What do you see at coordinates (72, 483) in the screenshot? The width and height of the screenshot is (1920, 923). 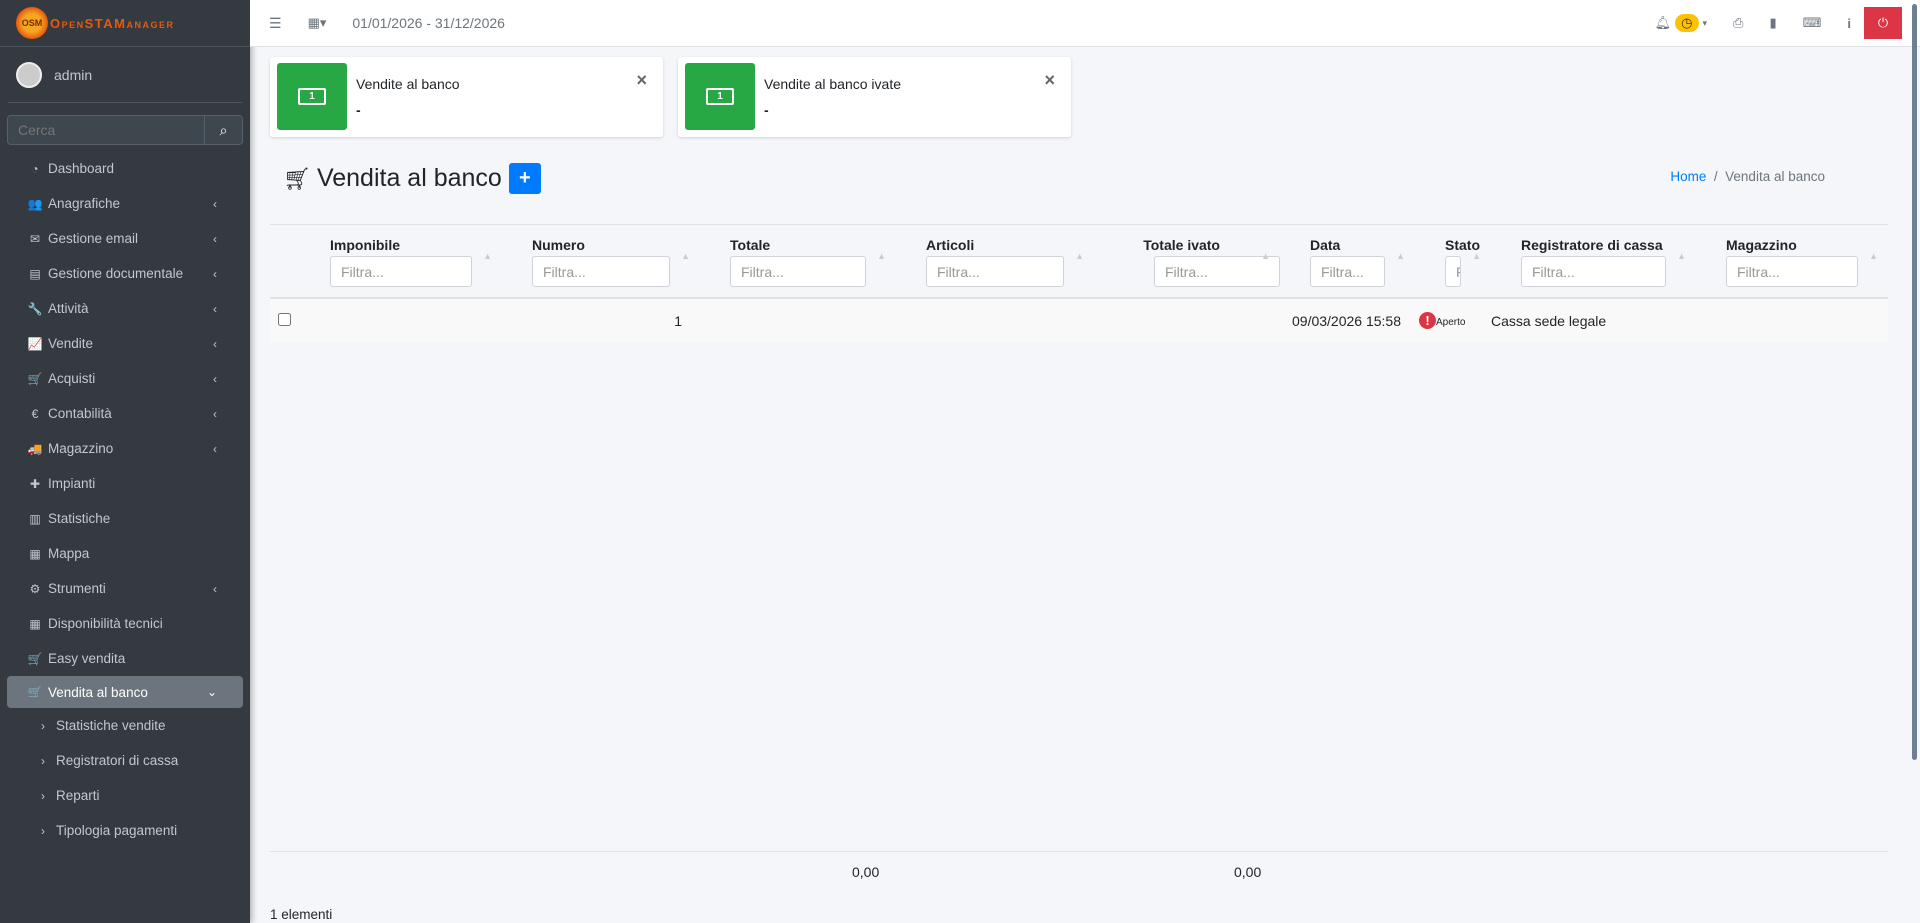 I see `sidebar-item-label: Impianti` at bounding box center [72, 483].